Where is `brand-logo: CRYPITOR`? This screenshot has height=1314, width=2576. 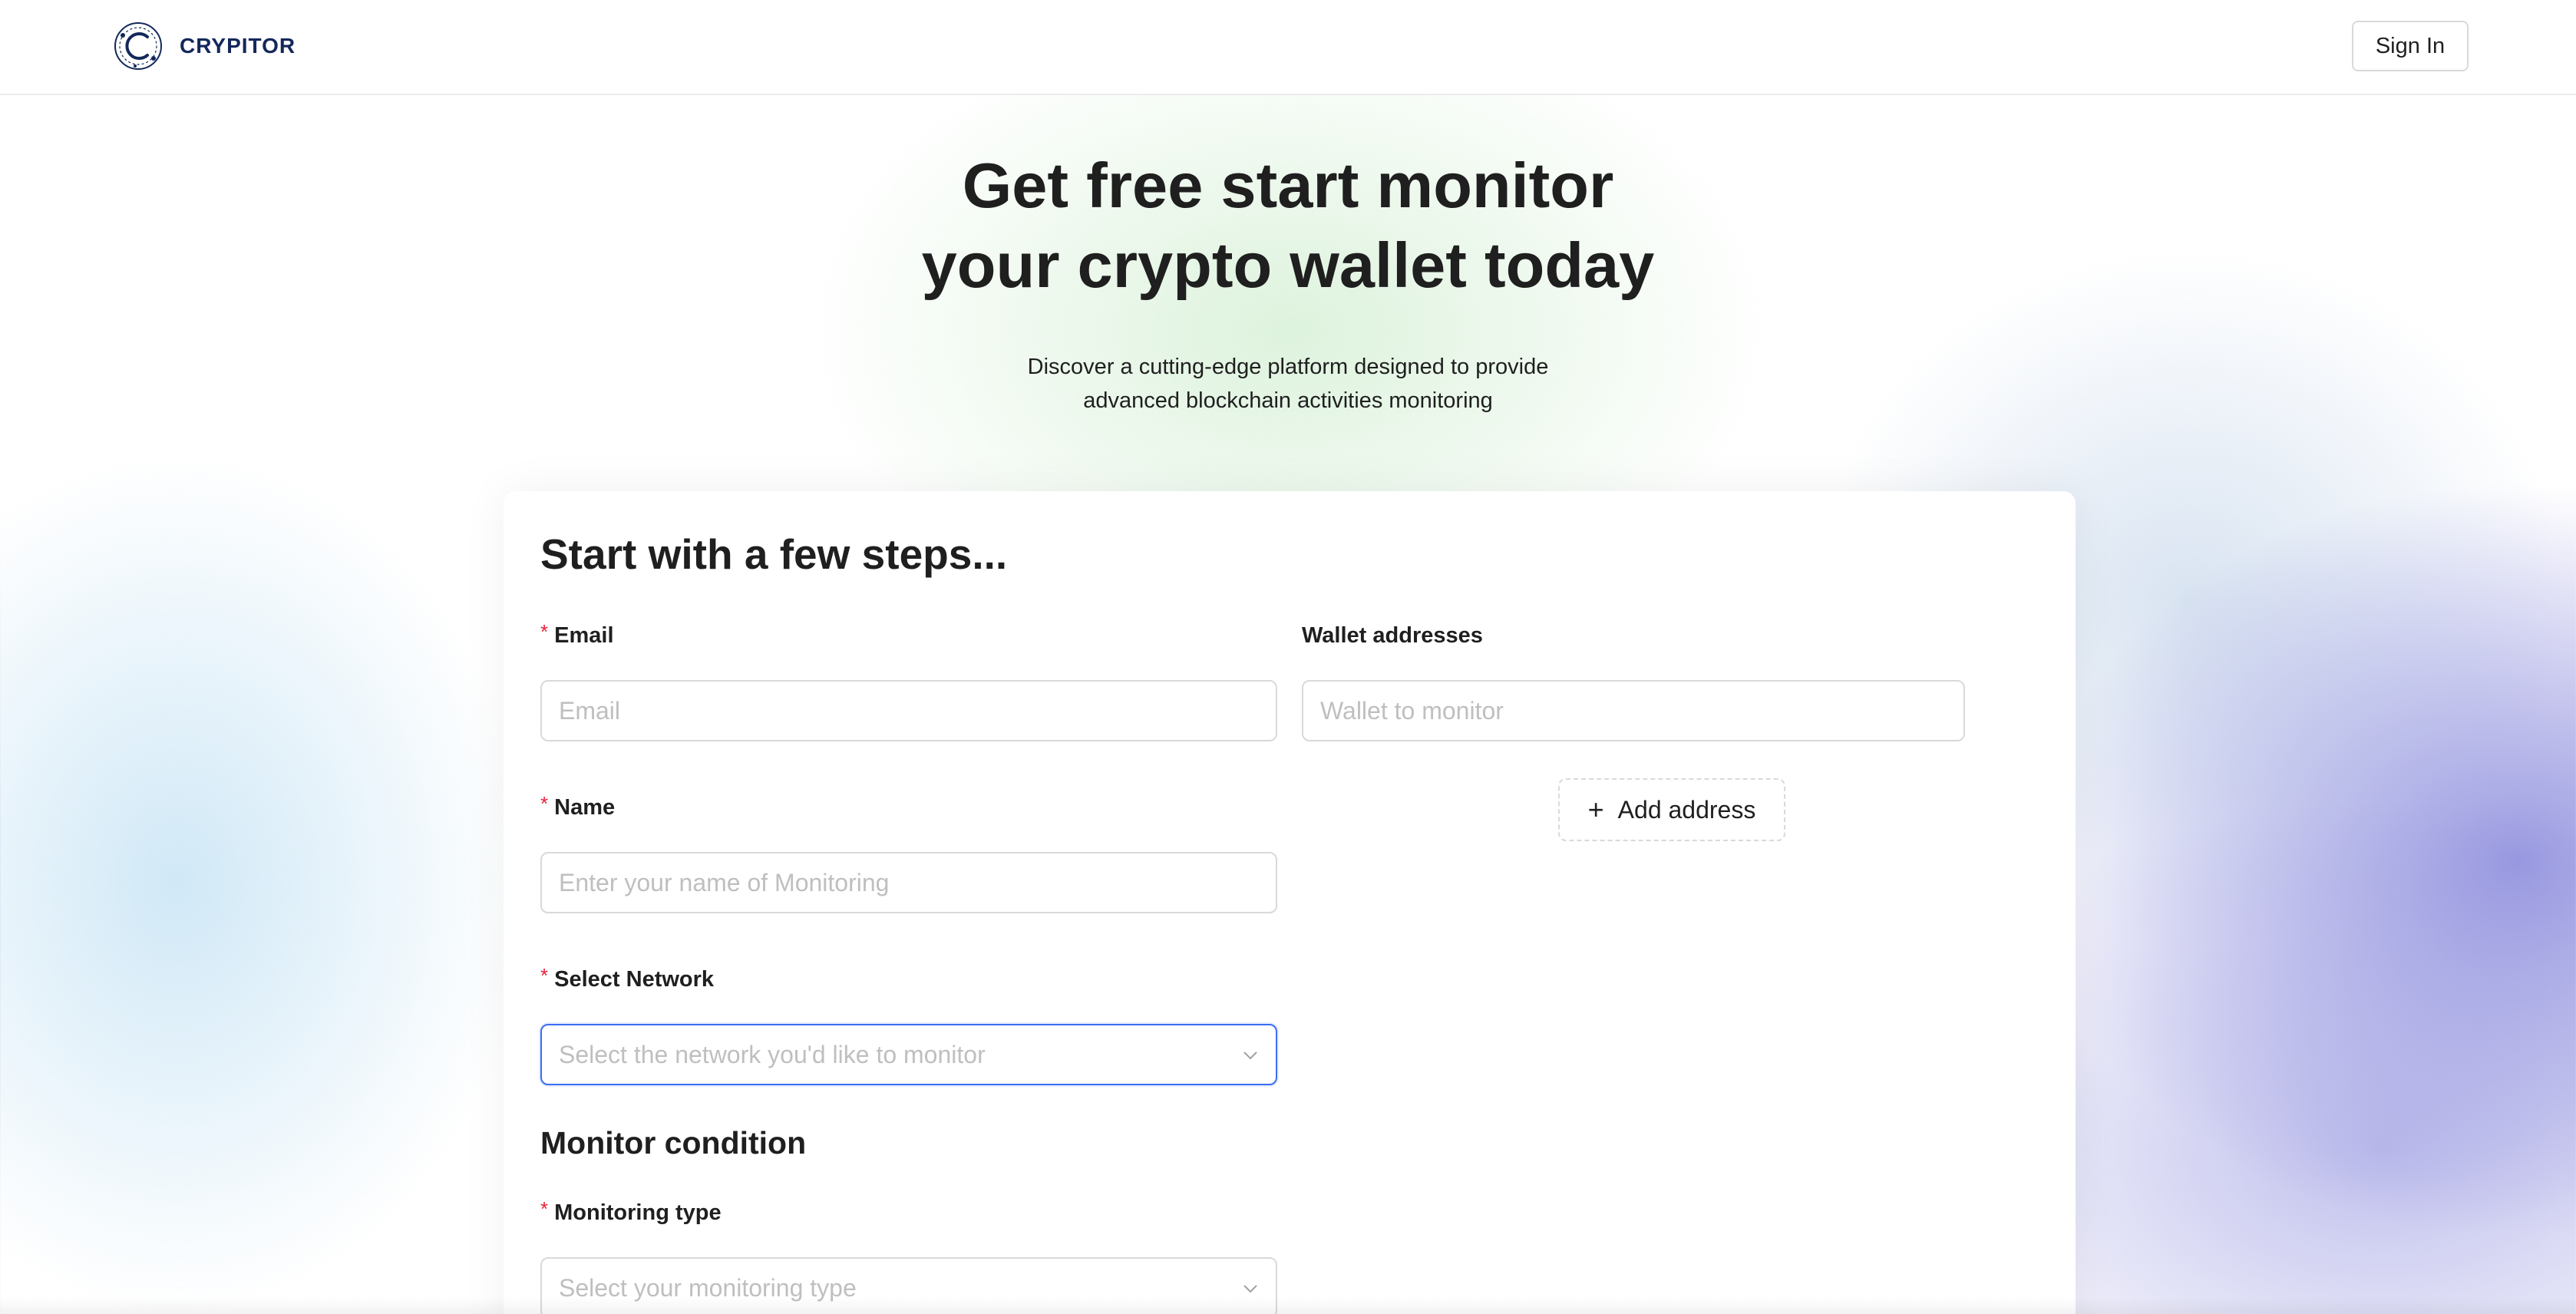
brand-logo: CRYPITOR is located at coordinates (204, 46).